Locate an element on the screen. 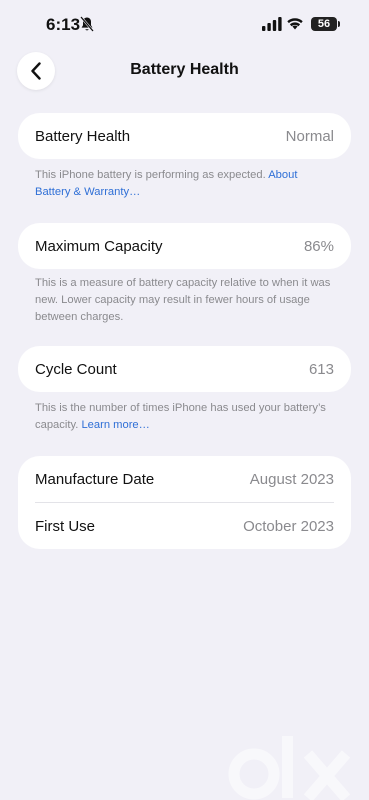 The height and width of the screenshot is (800, 369). maximum-capacity-card: Maximum Capacity 86% is located at coordinates (184, 246).